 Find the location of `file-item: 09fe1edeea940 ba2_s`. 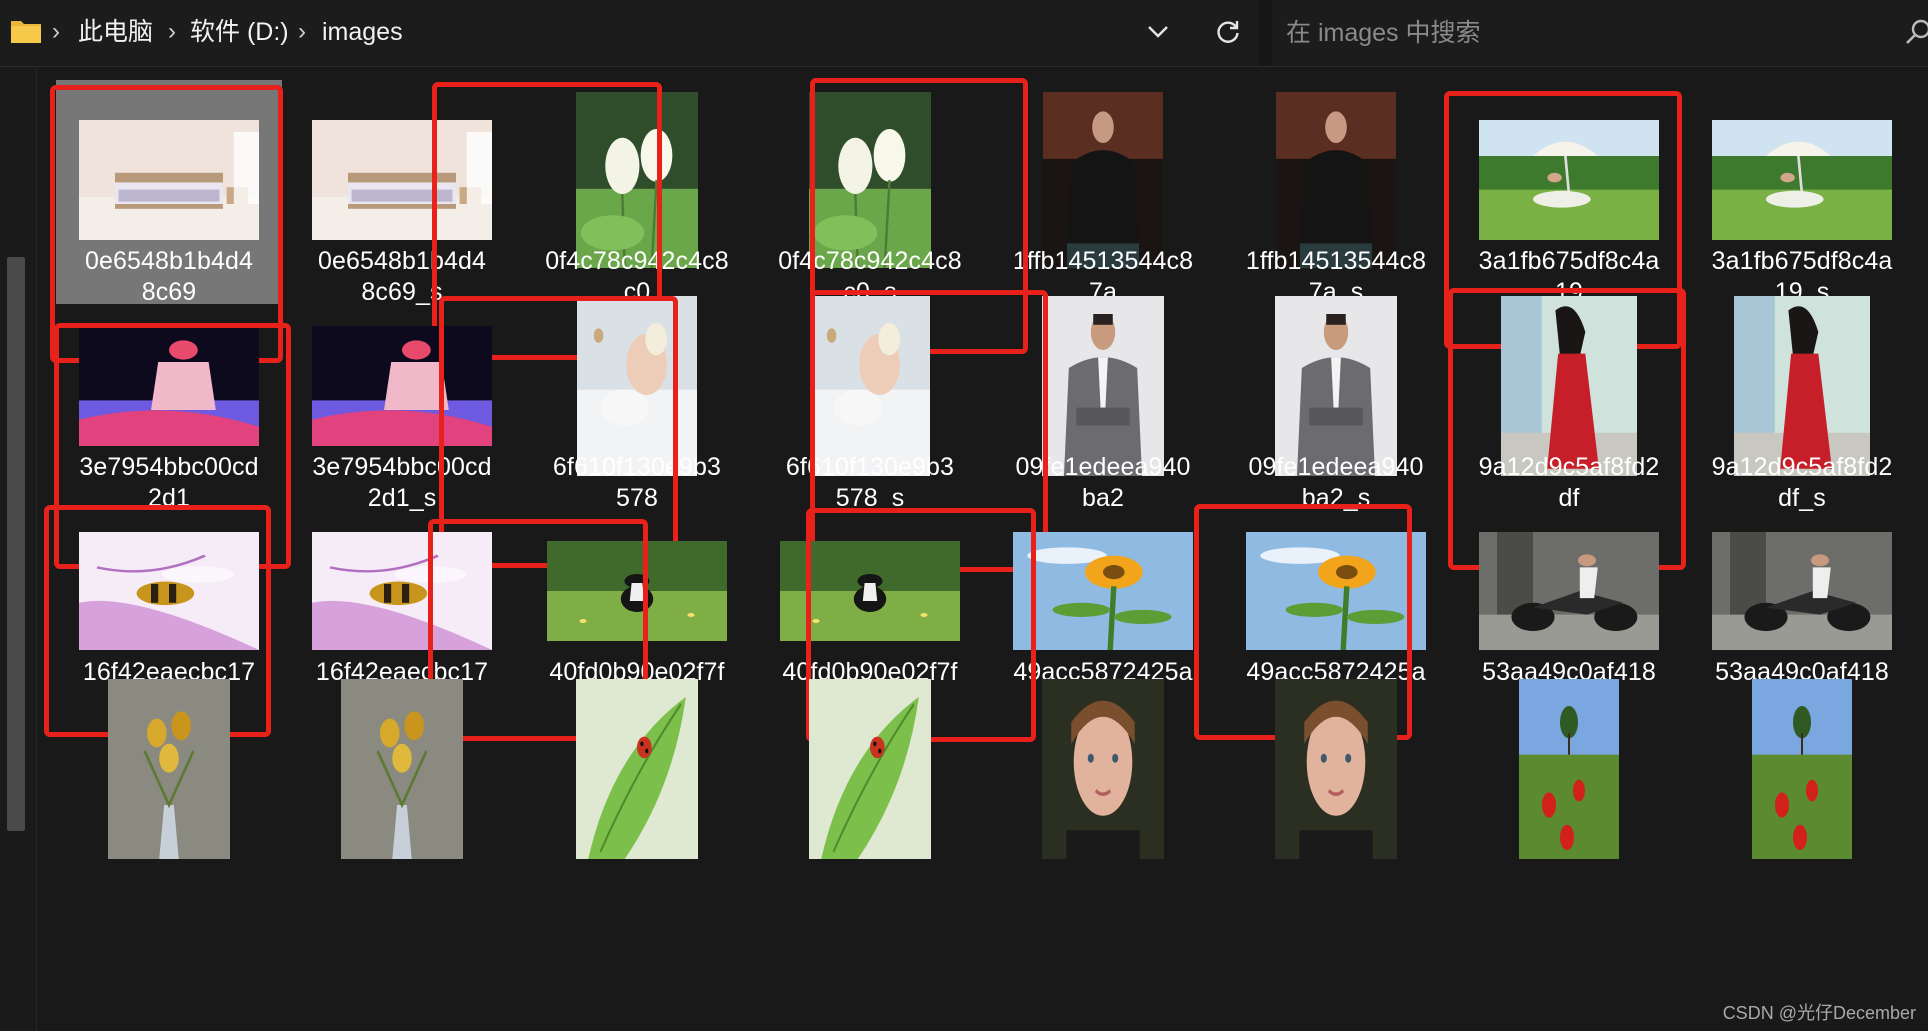

file-item: 09fe1edeea940 ba2_s is located at coordinates (1336, 399).